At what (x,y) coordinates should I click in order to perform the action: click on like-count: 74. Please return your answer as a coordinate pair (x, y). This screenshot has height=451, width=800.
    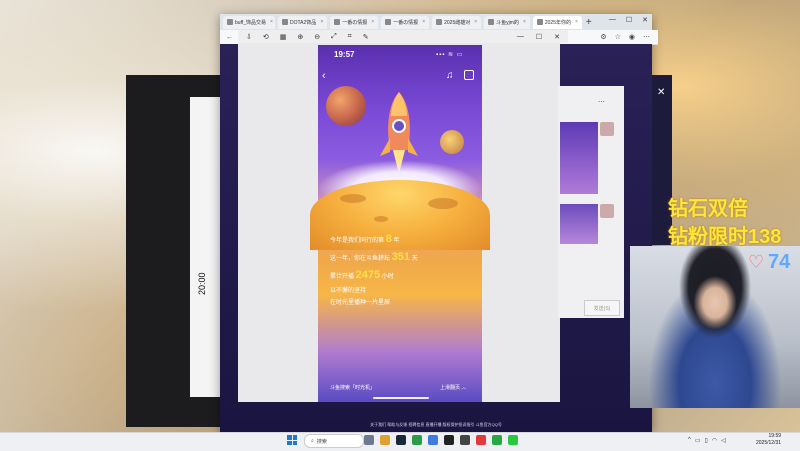
    Looking at the image, I should click on (779, 262).